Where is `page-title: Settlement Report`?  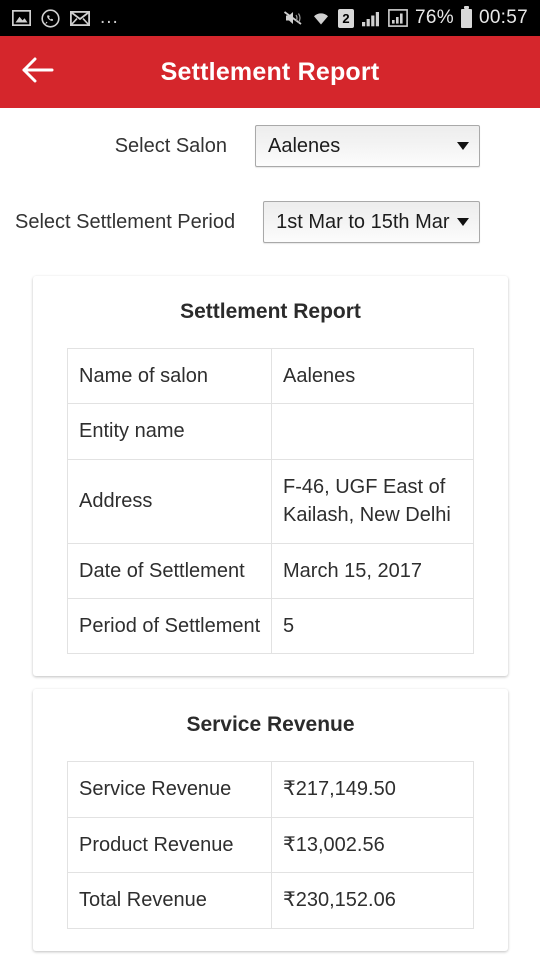
page-title: Settlement Report is located at coordinates (270, 71).